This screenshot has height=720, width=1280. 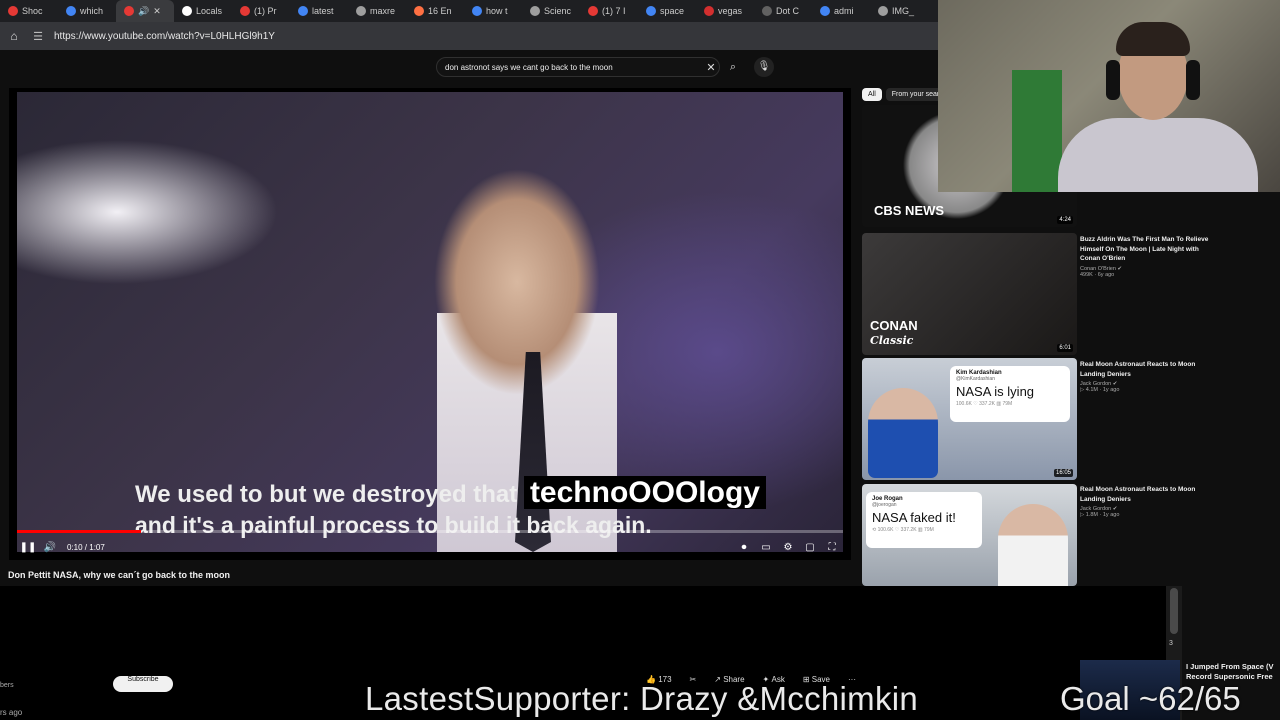 What do you see at coordinates (14, 36) in the screenshot?
I see `home-icon: ⌂` at bounding box center [14, 36].